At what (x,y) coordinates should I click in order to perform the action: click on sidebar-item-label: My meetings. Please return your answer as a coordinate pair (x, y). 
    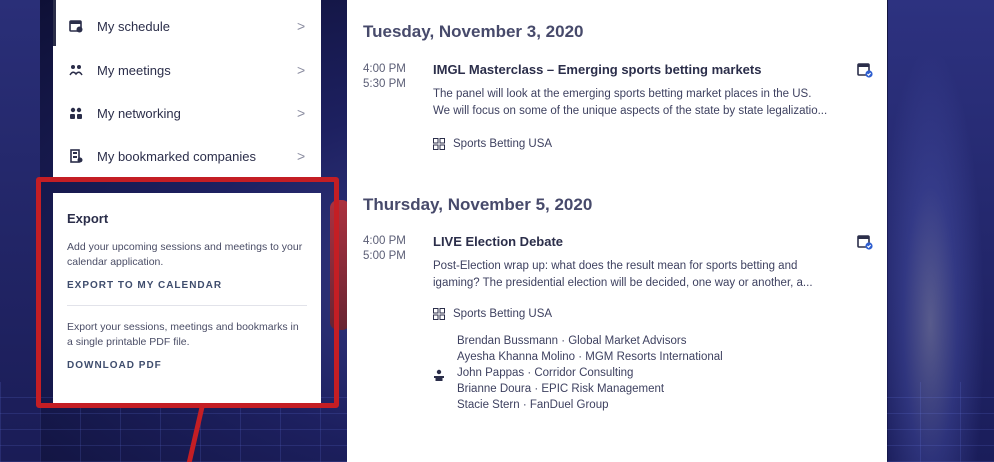
    Looking at the image, I should click on (134, 70).